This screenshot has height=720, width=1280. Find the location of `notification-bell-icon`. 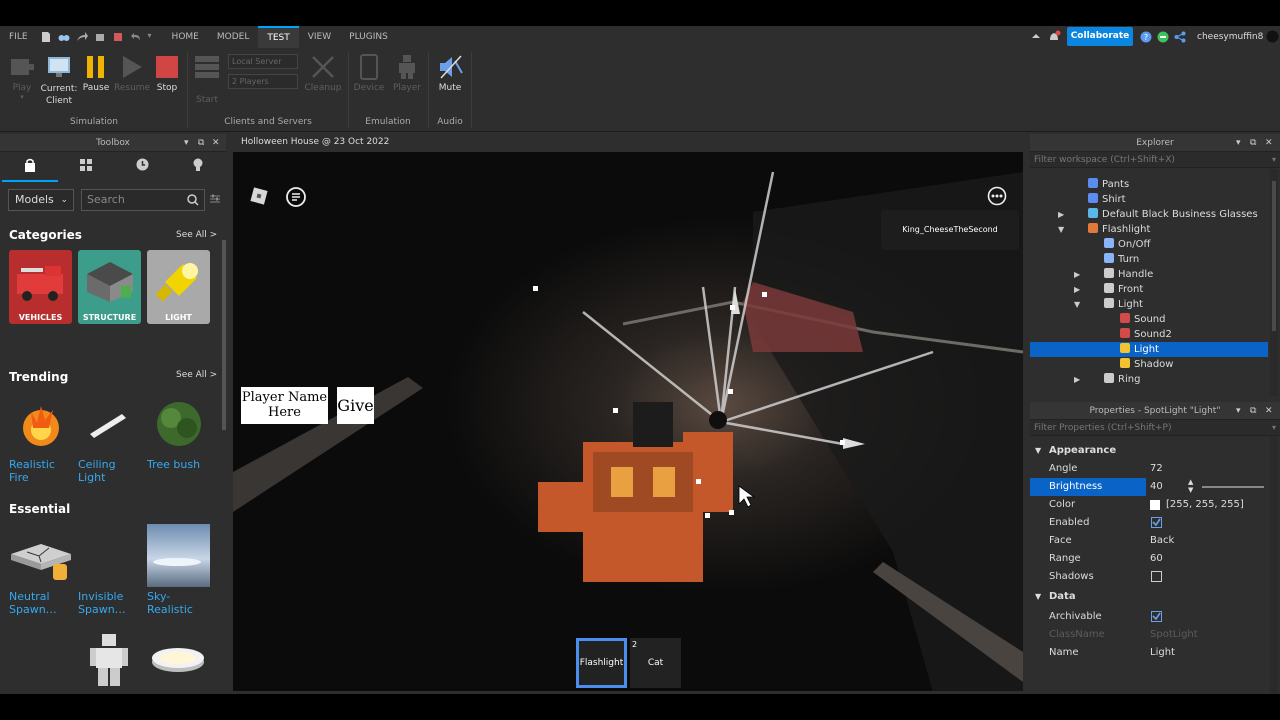

notification-bell-icon is located at coordinates (1054, 38).